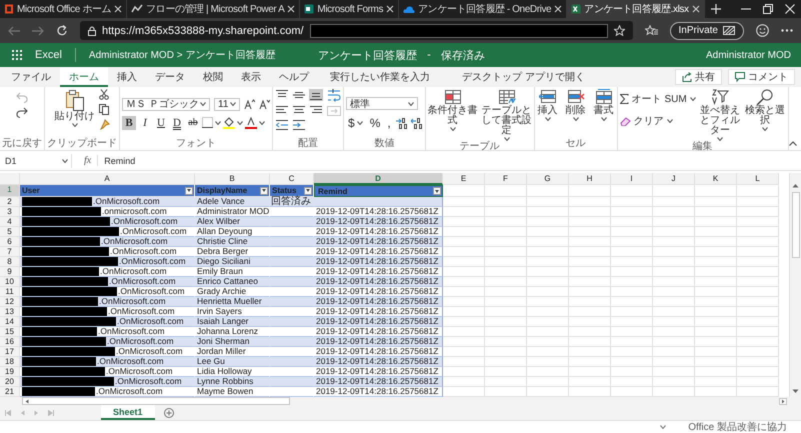 This screenshot has width=801, height=433. Describe the element at coordinates (207, 122) in the screenshot. I see `border-icon` at that location.